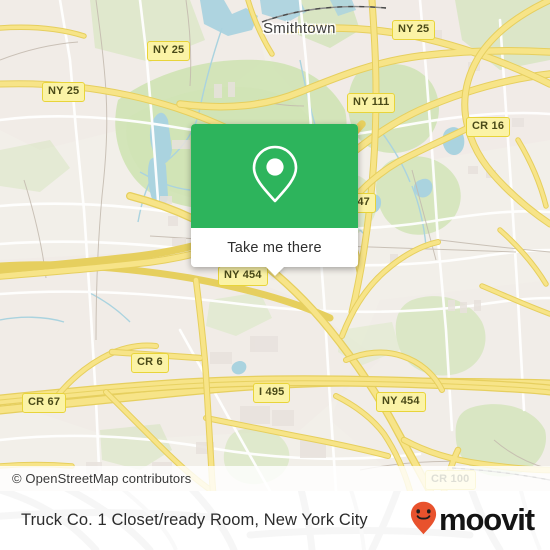  Describe the element at coordinates (371, 103) in the screenshot. I see `shield-ny-111: NY 111` at that location.